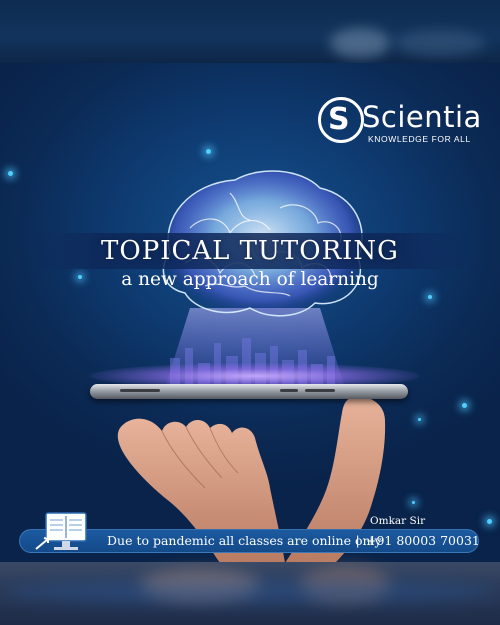  What do you see at coordinates (398, 521) in the screenshot?
I see `signature: Omkar Sir` at bounding box center [398, 521].